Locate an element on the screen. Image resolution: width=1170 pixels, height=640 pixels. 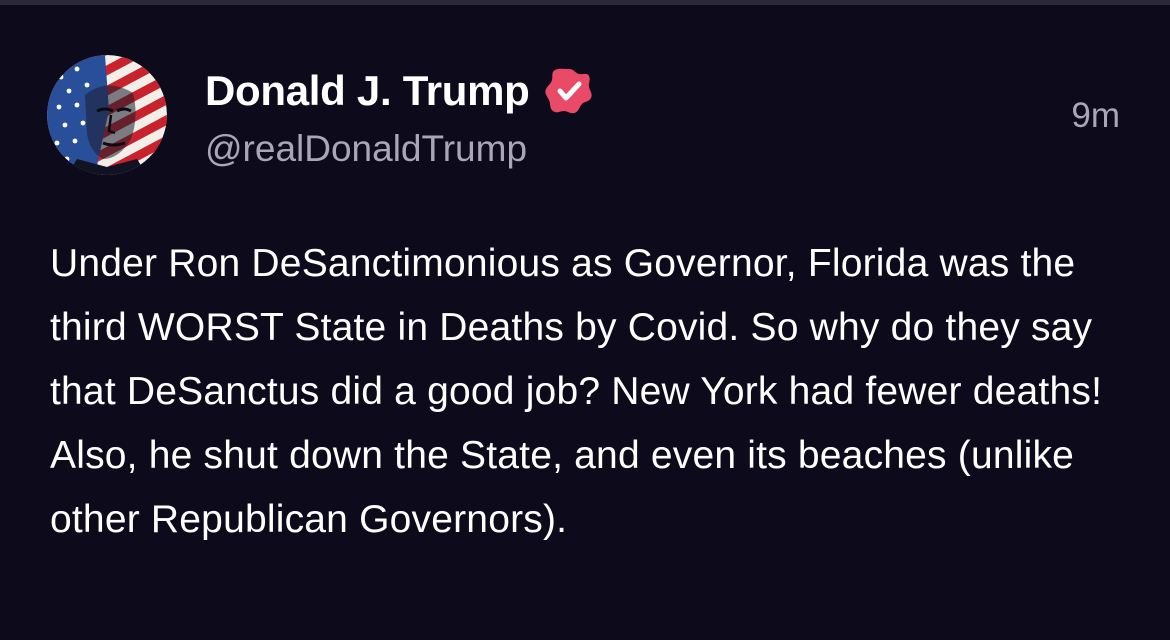
post-timestamp: 9m is located at coordinates (1095, 116).